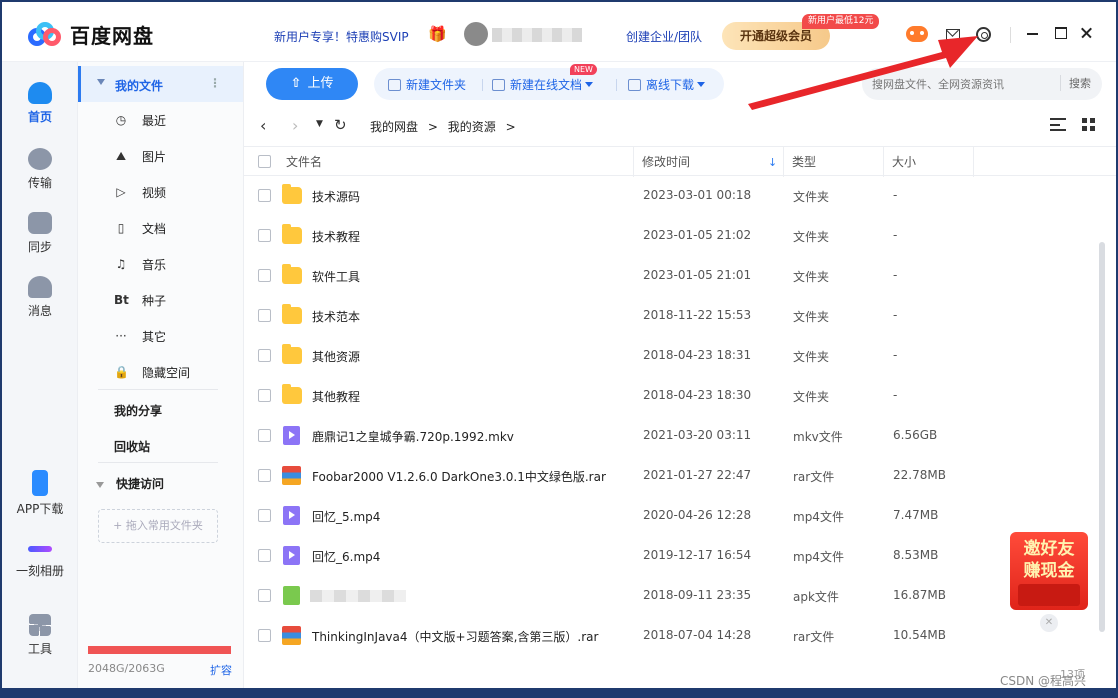 The width and height of the screenshot is (1118, 698). What do you see at coordinates (312, 84) in the screenshot?
I see `upload-button: ⇧ 上传` at bounding box center [312, 84].